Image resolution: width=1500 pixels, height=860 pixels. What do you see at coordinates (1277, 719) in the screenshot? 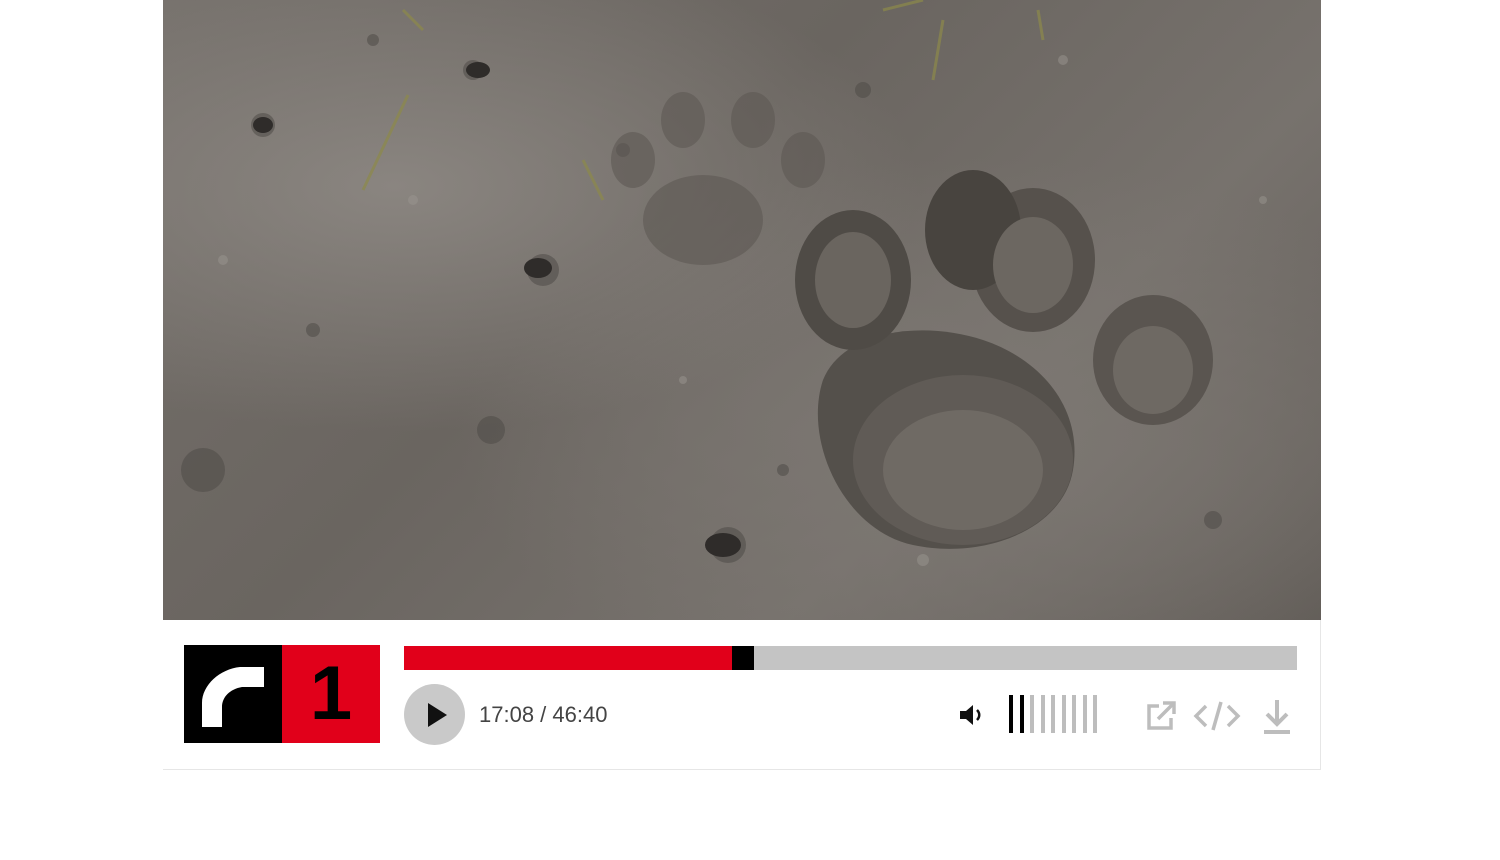
I see `download-icon` at bounding box center [1277, 719].